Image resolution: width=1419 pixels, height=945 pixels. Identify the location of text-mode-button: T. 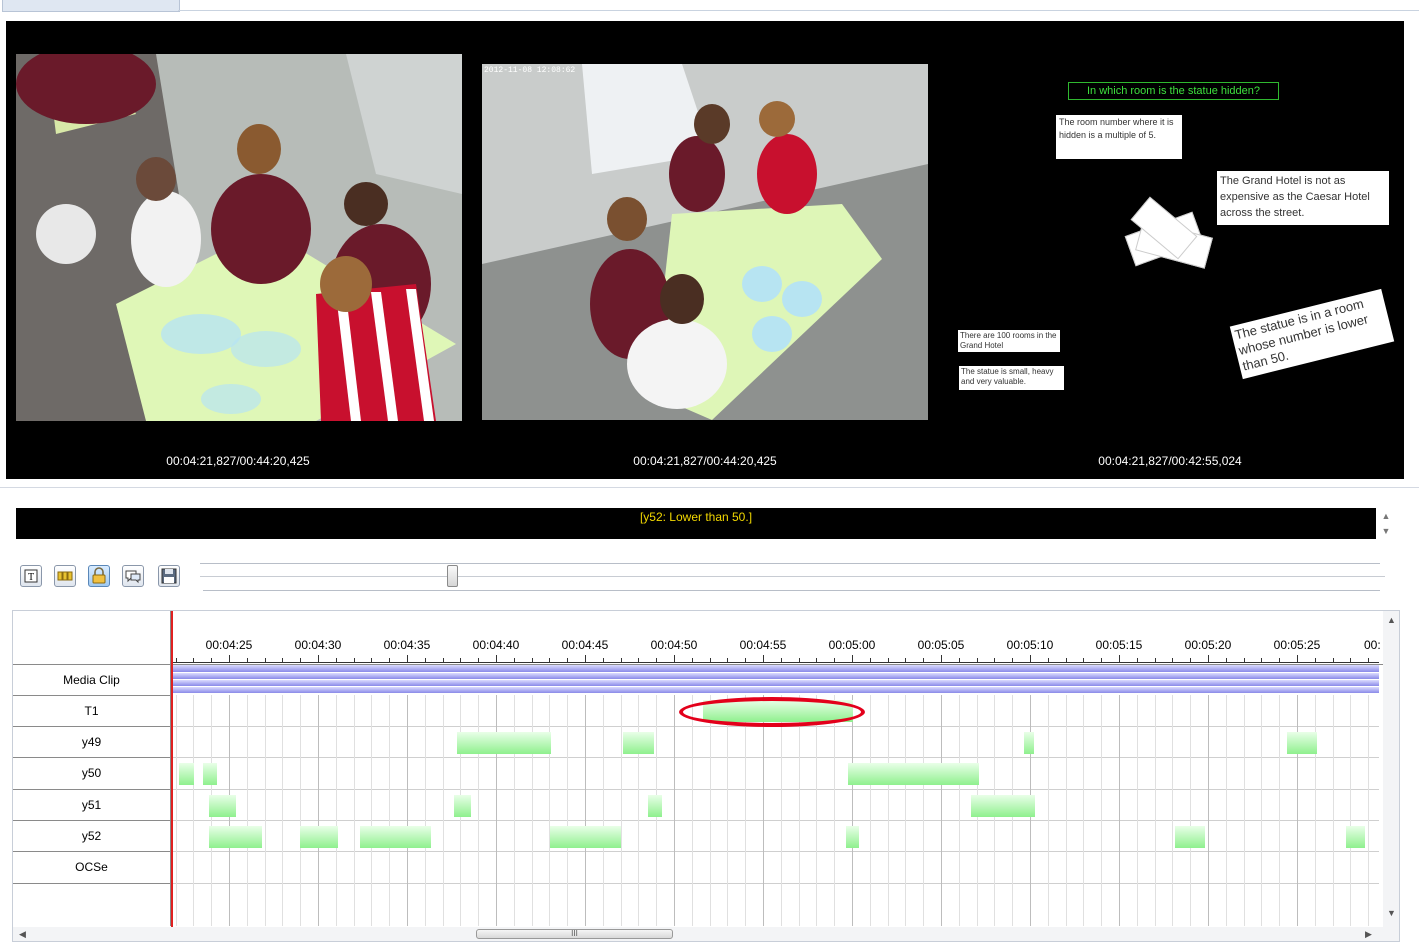
(31, 576).